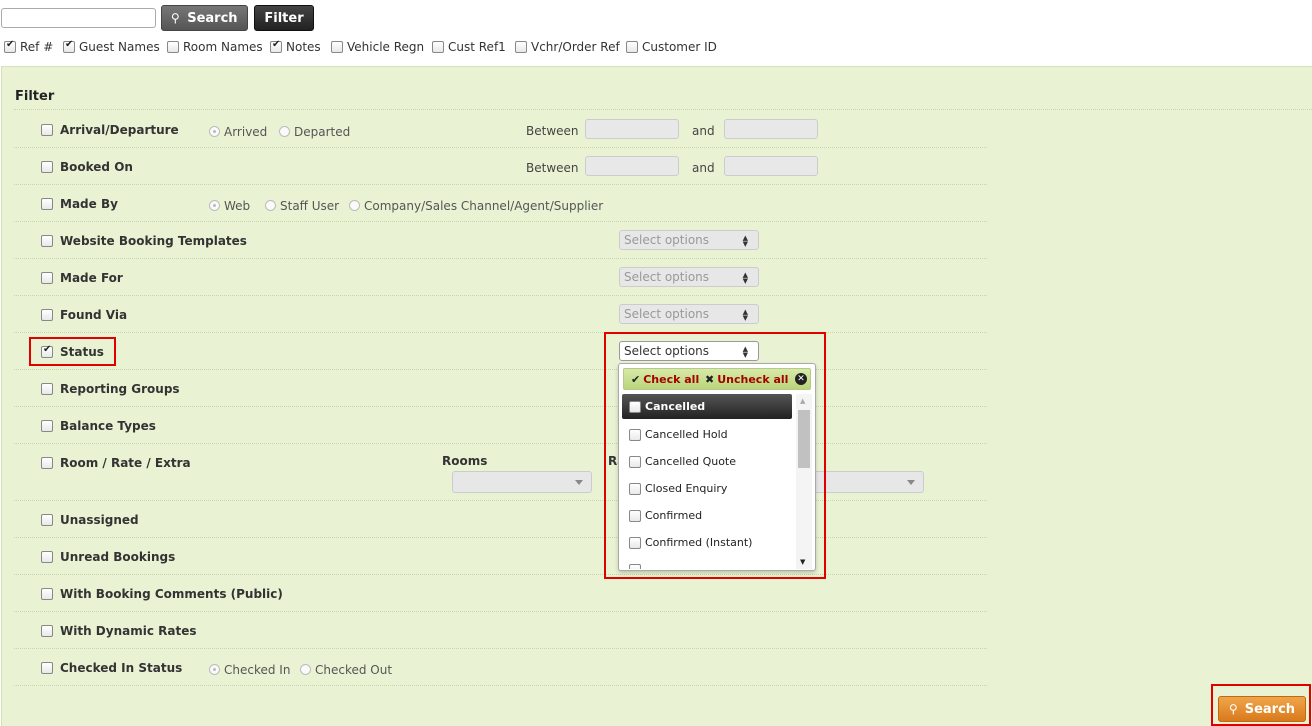 The width and height of the screenshot is (1312, 726). What do you see at coordinates (249, 670) in the screenshot?
I see `radio-checked-in: Checked In` at bounding box center [249, 670].